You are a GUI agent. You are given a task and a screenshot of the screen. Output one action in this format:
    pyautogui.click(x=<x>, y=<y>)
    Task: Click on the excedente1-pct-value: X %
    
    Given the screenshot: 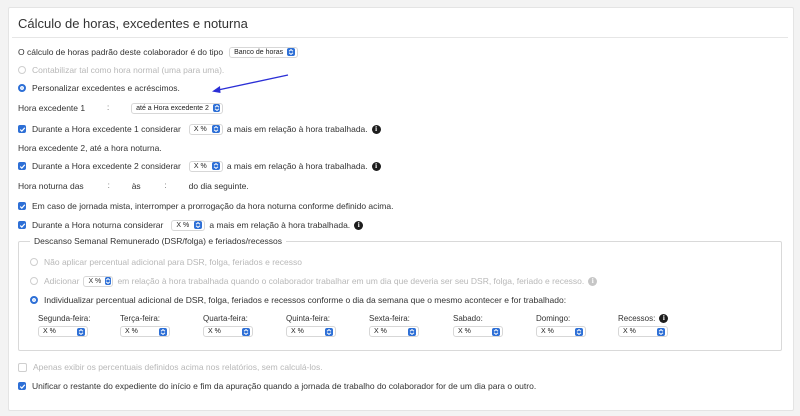 What is the action you would take?
    pyautogui.click(x=200, y=129)
    